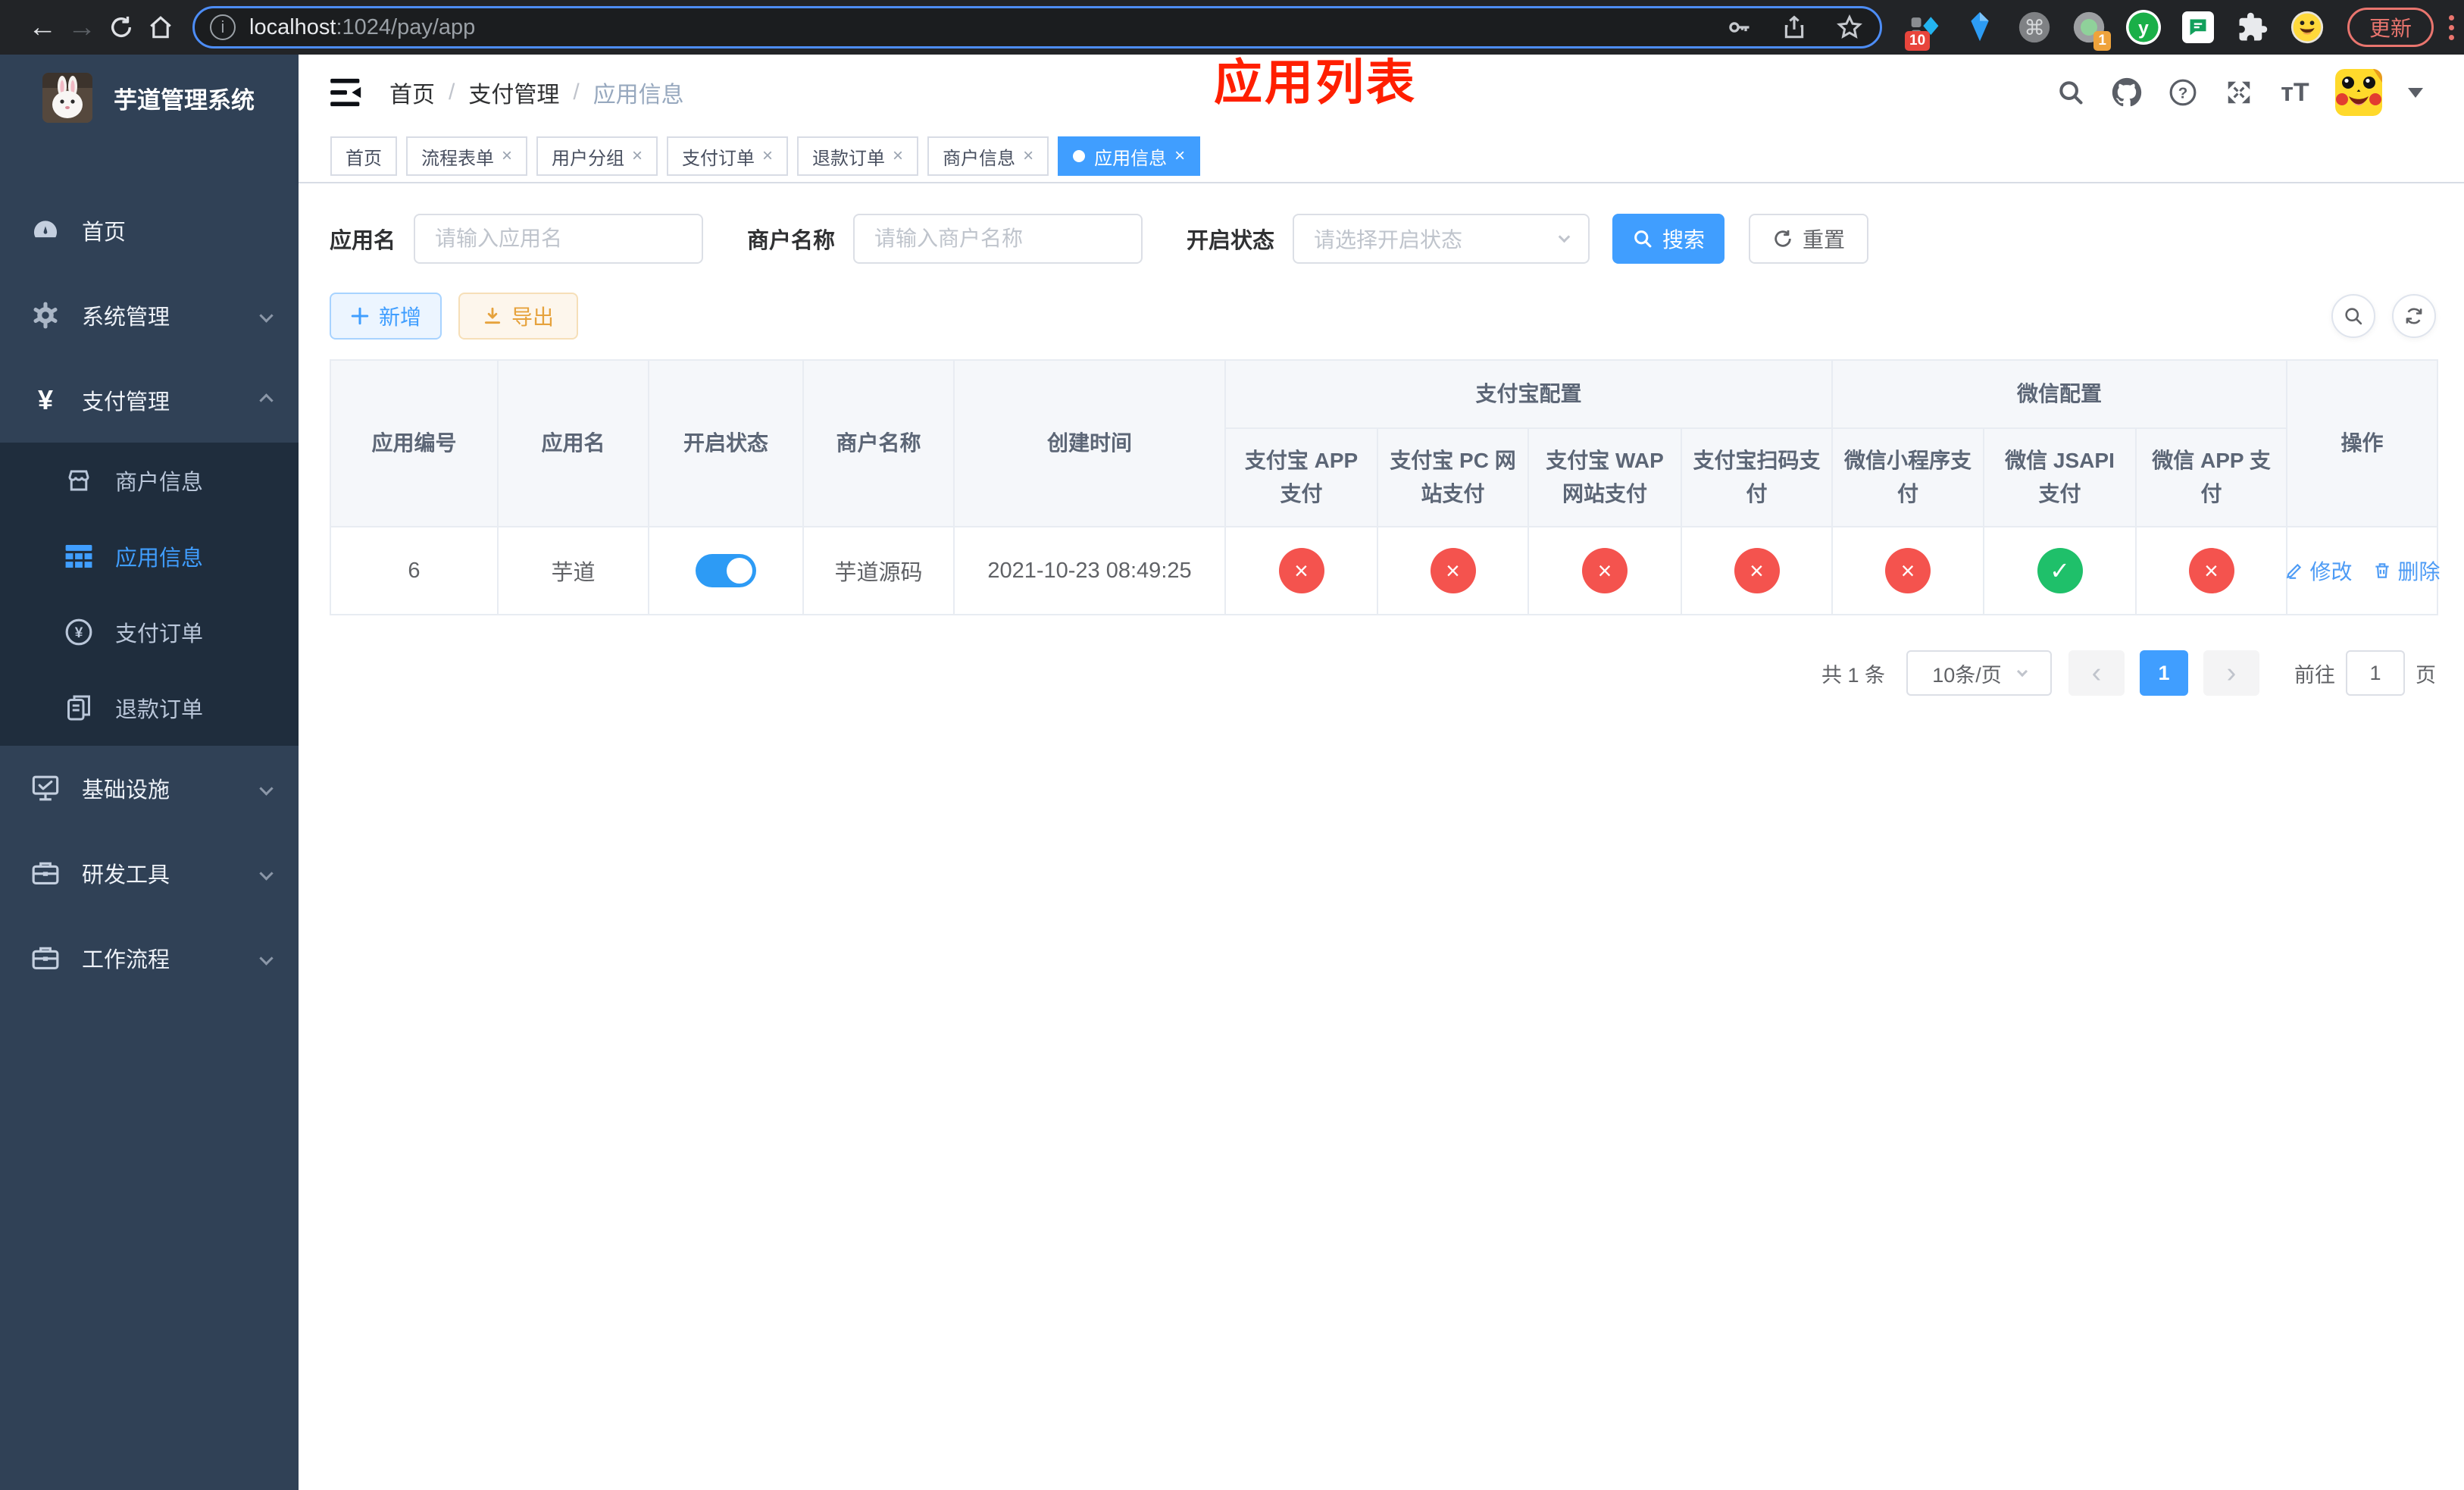 This screenshot has width=2464, height=1490. I want to click on delete-link: 删除, so click(2406, 571).